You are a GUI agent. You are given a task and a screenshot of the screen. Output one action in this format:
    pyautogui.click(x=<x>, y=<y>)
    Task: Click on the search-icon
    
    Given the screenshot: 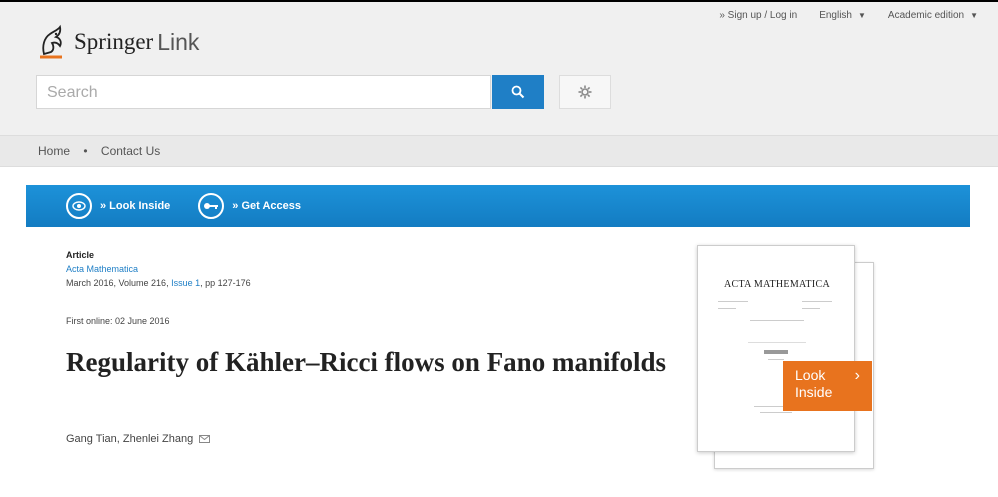 What is the action you would take?
    pyautogui.click(x=518, y=92)
    